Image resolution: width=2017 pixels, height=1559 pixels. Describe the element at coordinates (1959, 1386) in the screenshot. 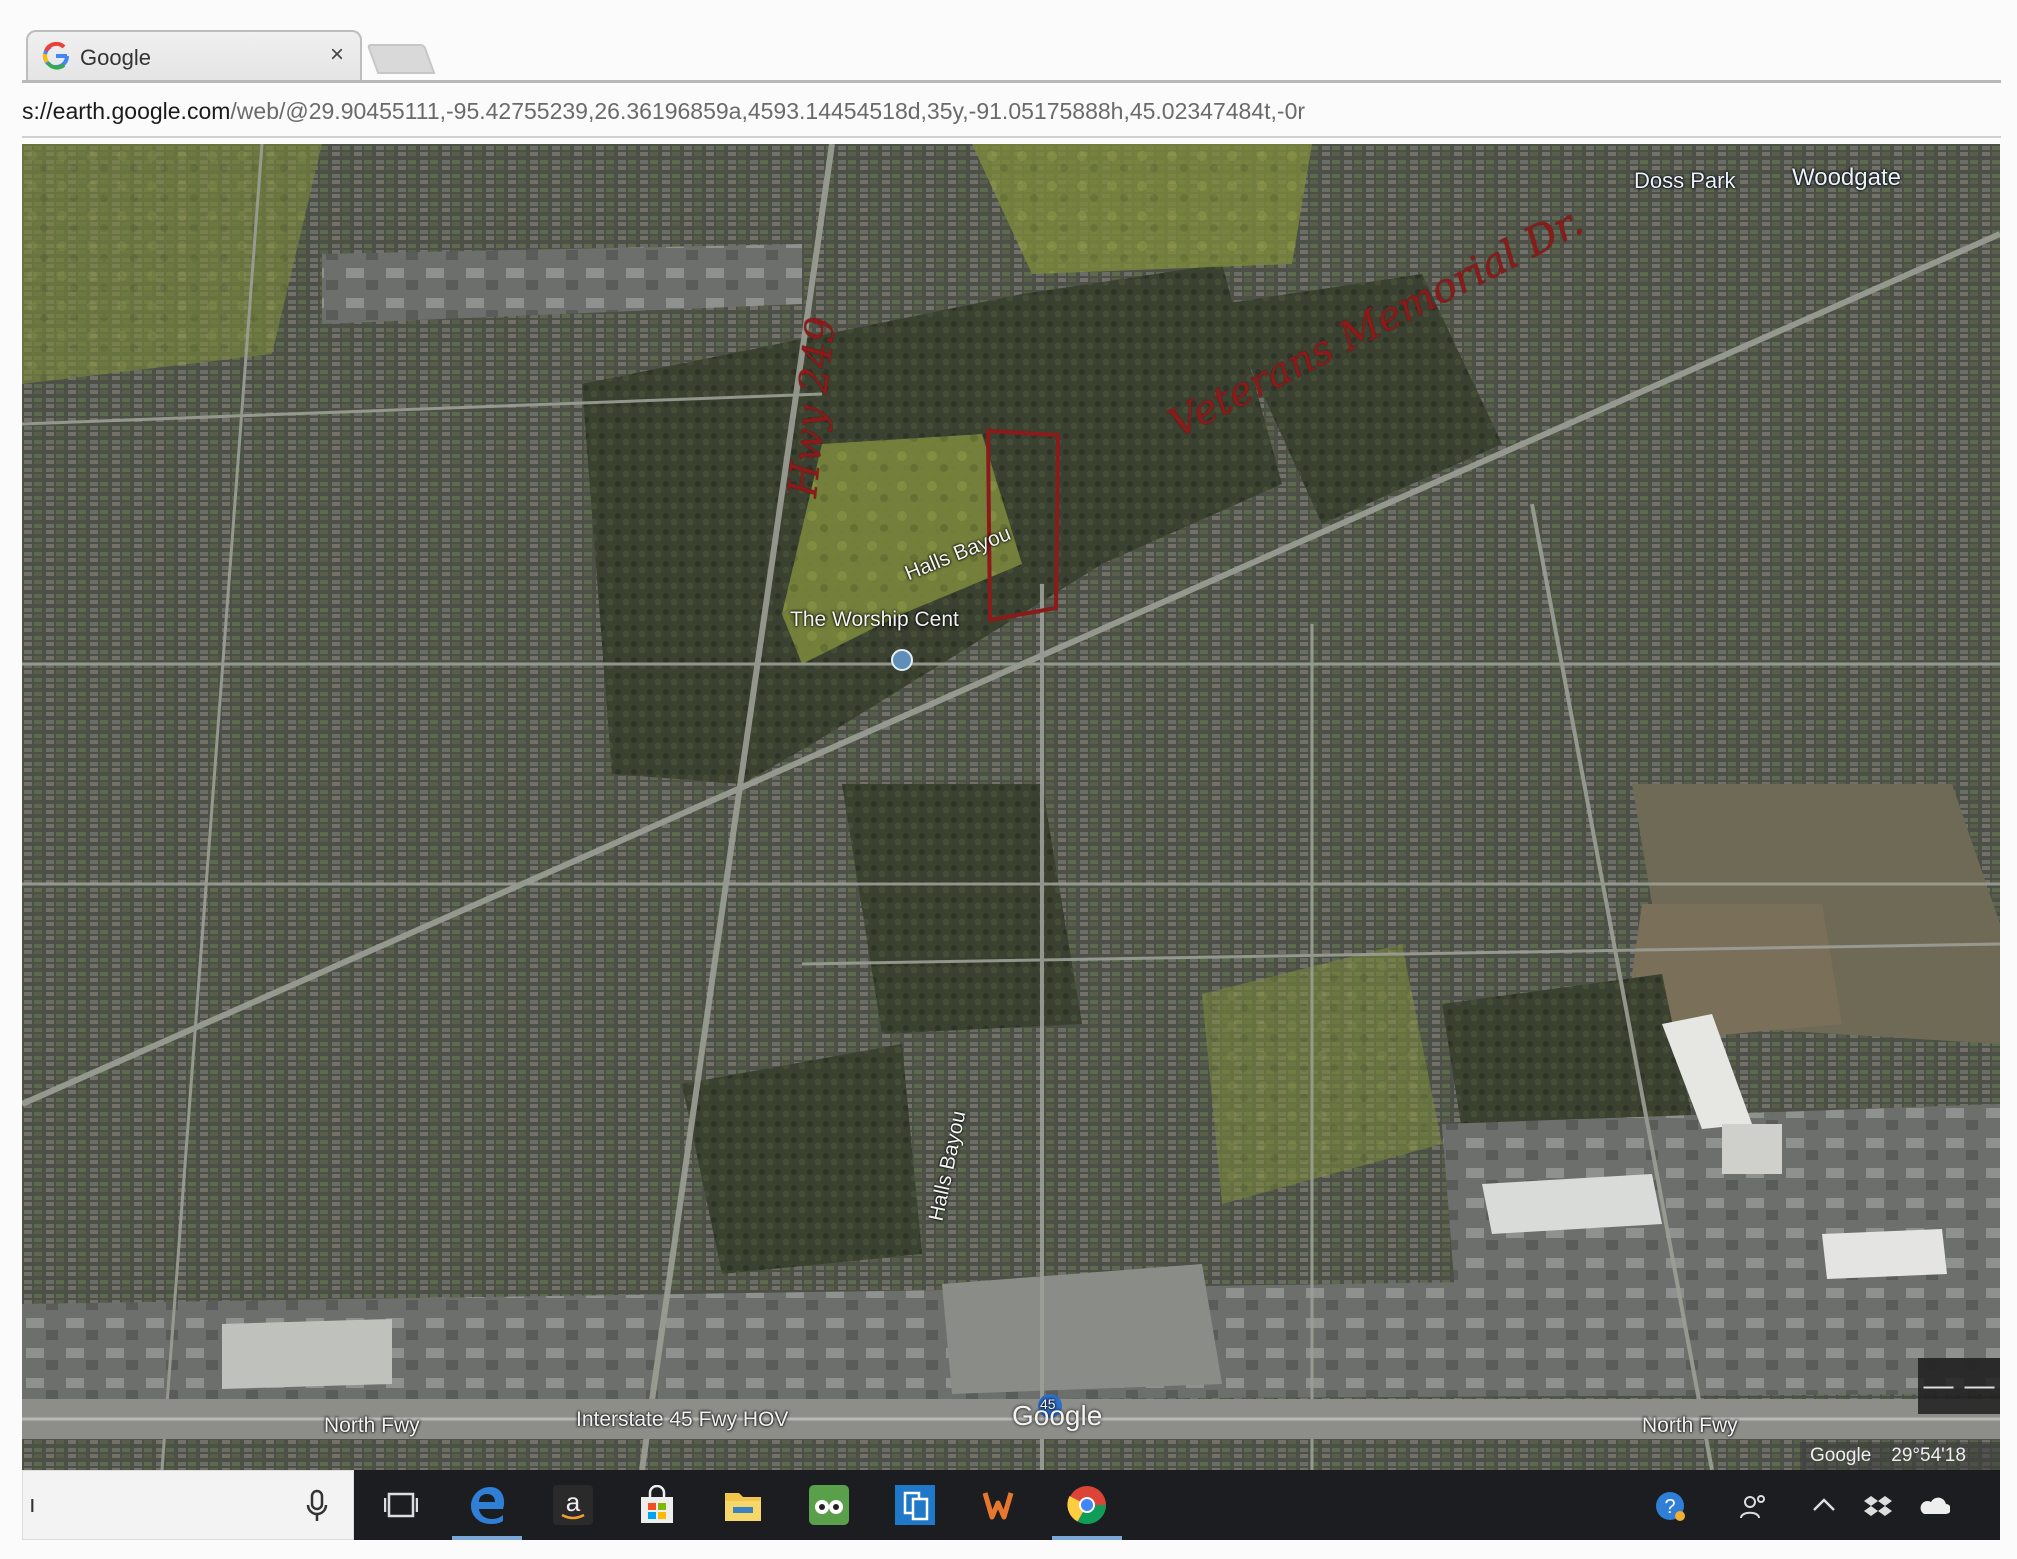

I see `zoom-control: — —` at that location.